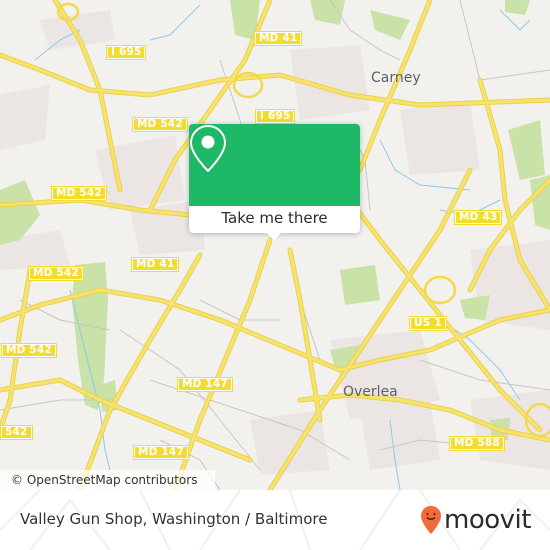  I want to click on moovit-logo: moovit, so click(475, 520).